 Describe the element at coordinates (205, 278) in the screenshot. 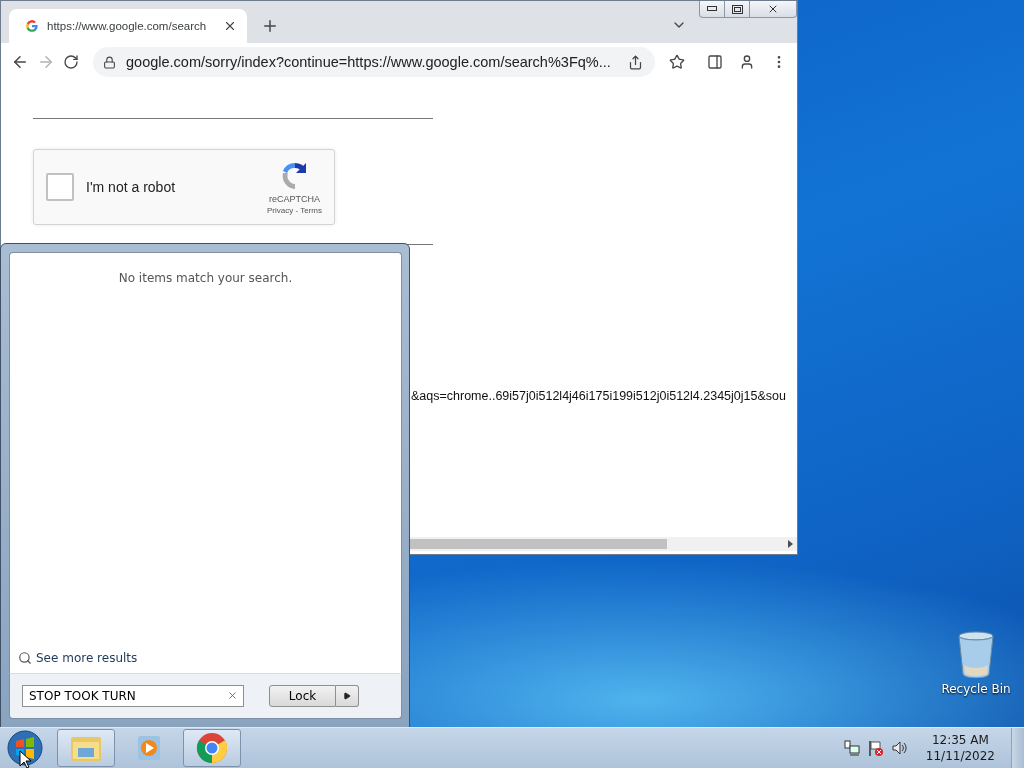

I see `no-results-message: No items match your search.` at that location.